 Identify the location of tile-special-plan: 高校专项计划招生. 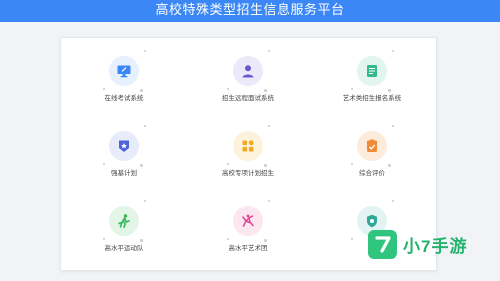
(248, 163).